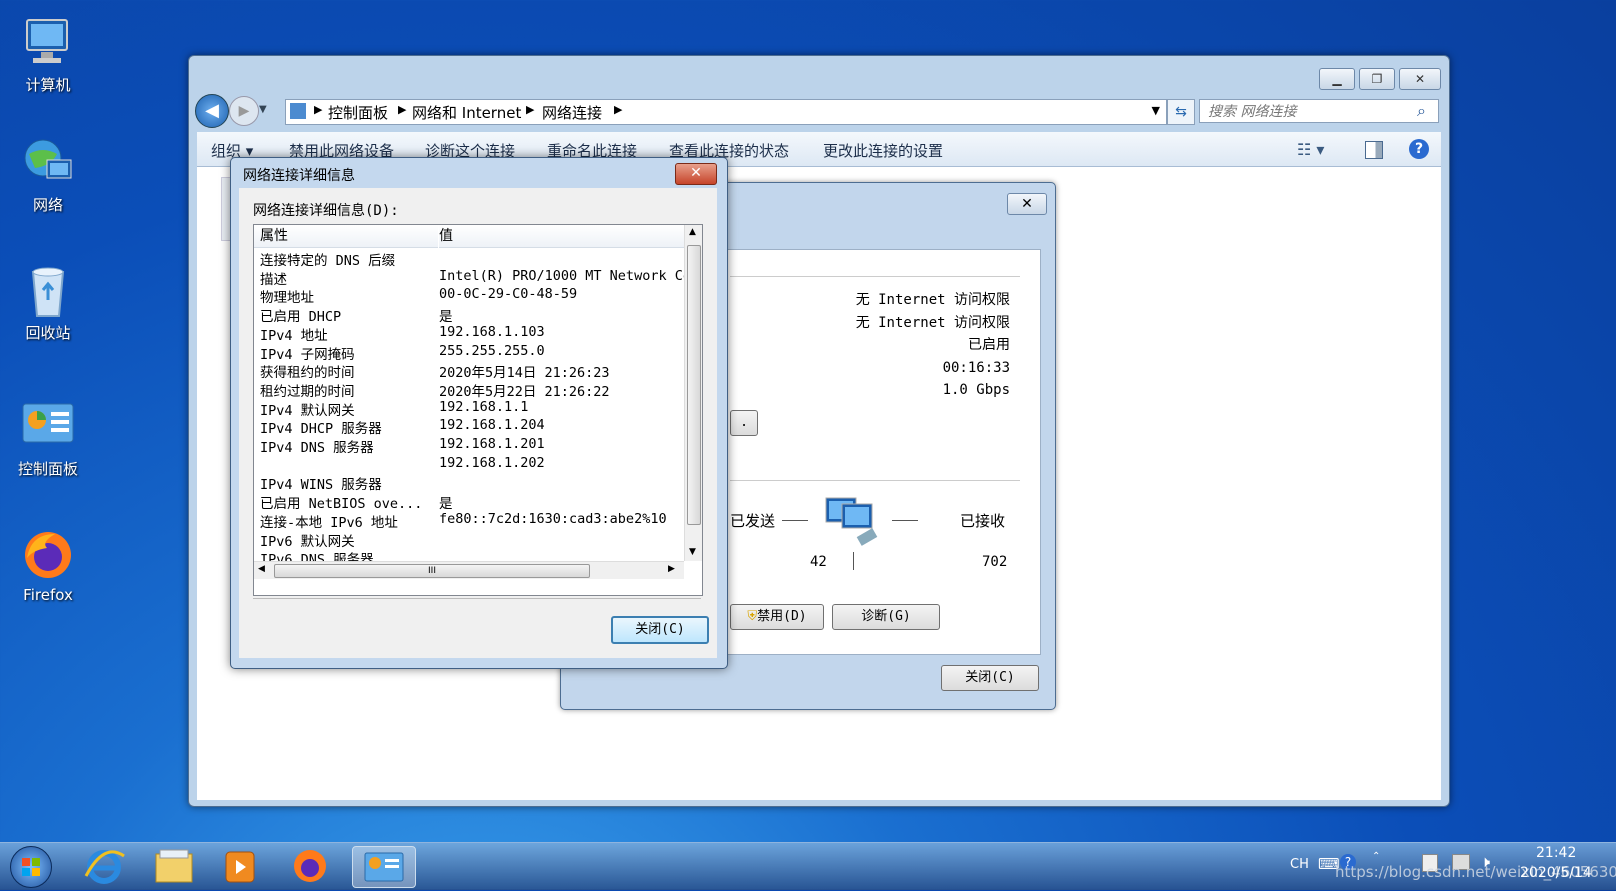 The width and height of the screenshot is (1616, 891). Describe the element at coordinates (104, 866) in the screenshot. I see `ie-taskbar-icon` at that location.